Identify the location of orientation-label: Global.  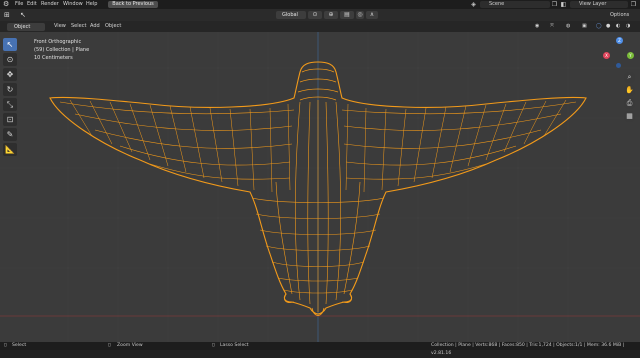
(290, 15).